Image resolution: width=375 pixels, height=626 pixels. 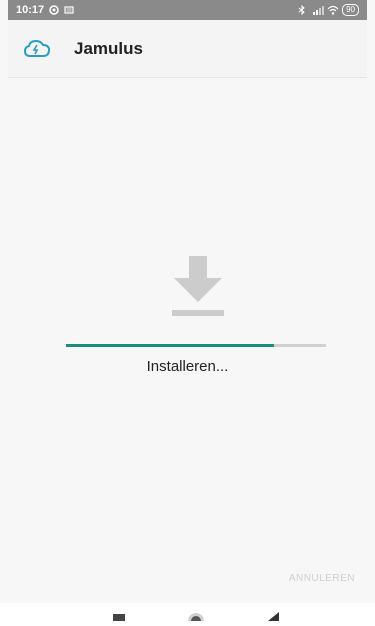 I want to click on download-icon, so click(x=198, y=287).